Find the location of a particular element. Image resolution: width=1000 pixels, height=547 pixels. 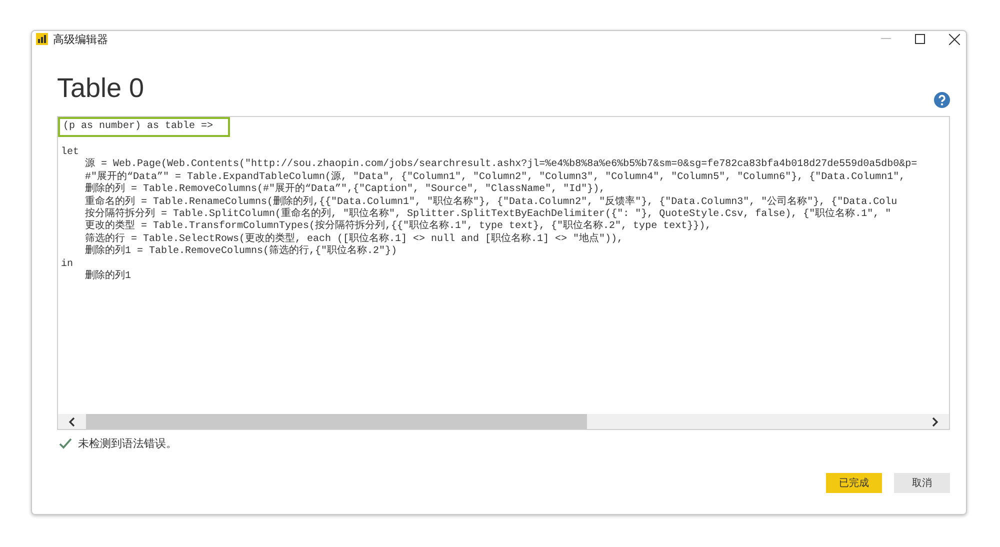

status-message: 未检测到语法错误。 is located at coordinates (127, 443).